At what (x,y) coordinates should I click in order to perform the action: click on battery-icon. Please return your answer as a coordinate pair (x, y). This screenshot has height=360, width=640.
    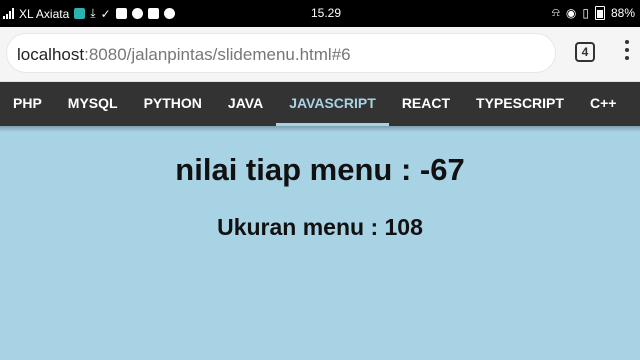
    Looking at the image, I should click on (599, 12).